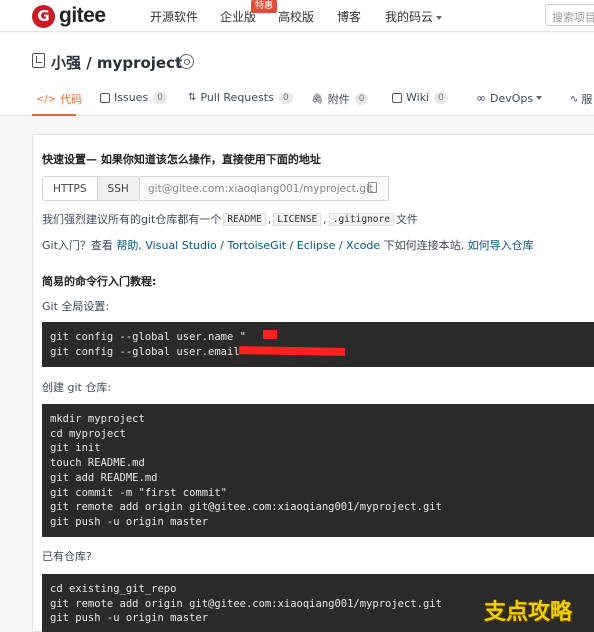 The image size is (594, 632). What do you see at coordinates (264, 6) in the screenshot?
I see `enterprise-promo-badge: 特惠` at bounding box center [264, 6].